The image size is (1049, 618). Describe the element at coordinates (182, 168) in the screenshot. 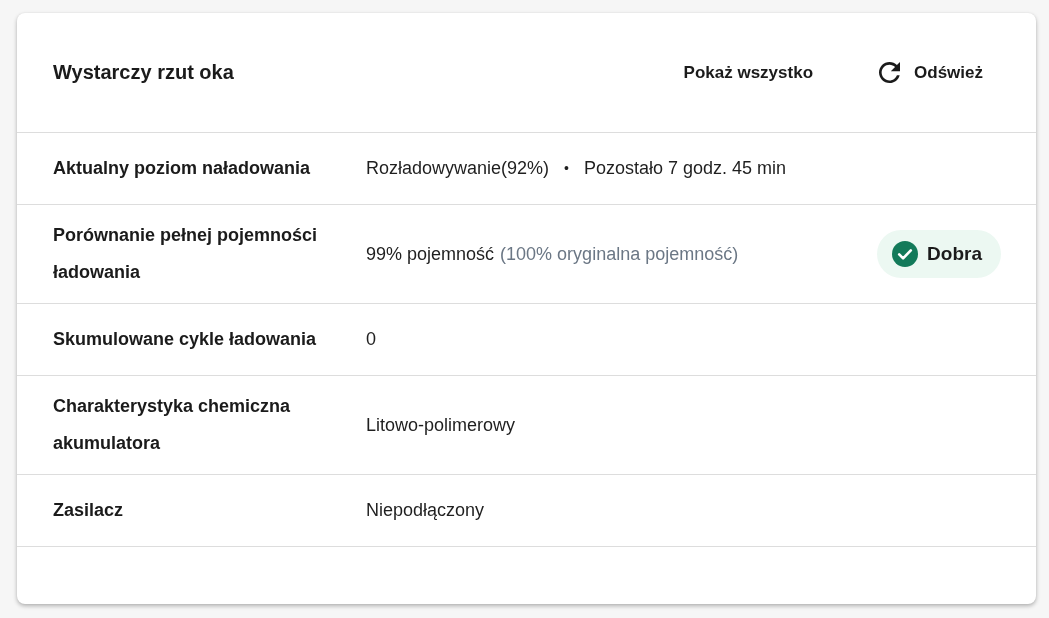

I see `row-label: Aktualny poziom naładowania` at that location.